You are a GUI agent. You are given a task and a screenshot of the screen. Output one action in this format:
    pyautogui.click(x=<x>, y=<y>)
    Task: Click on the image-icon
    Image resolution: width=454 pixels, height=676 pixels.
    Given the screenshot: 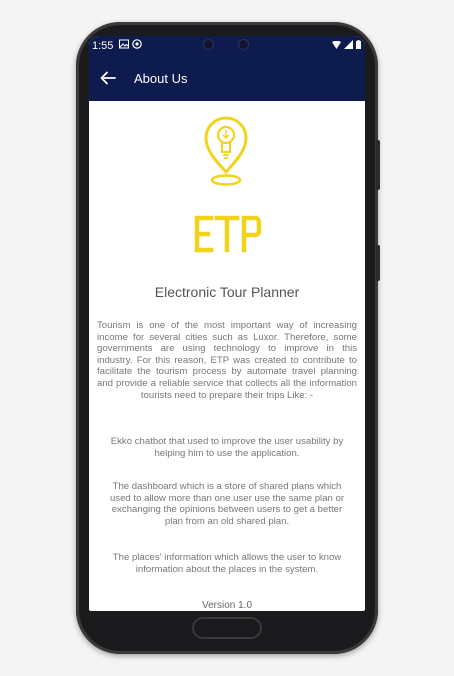 What is the action you would take?
    pyautogui.click(x=124, y=44)
    